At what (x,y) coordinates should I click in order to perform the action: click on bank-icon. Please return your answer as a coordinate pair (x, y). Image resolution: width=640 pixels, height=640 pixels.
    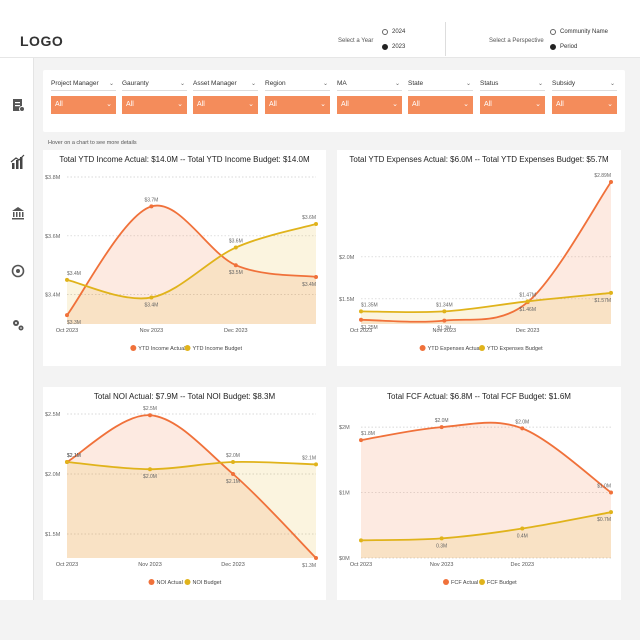
    Looking at the image, I should click on (18, 213).